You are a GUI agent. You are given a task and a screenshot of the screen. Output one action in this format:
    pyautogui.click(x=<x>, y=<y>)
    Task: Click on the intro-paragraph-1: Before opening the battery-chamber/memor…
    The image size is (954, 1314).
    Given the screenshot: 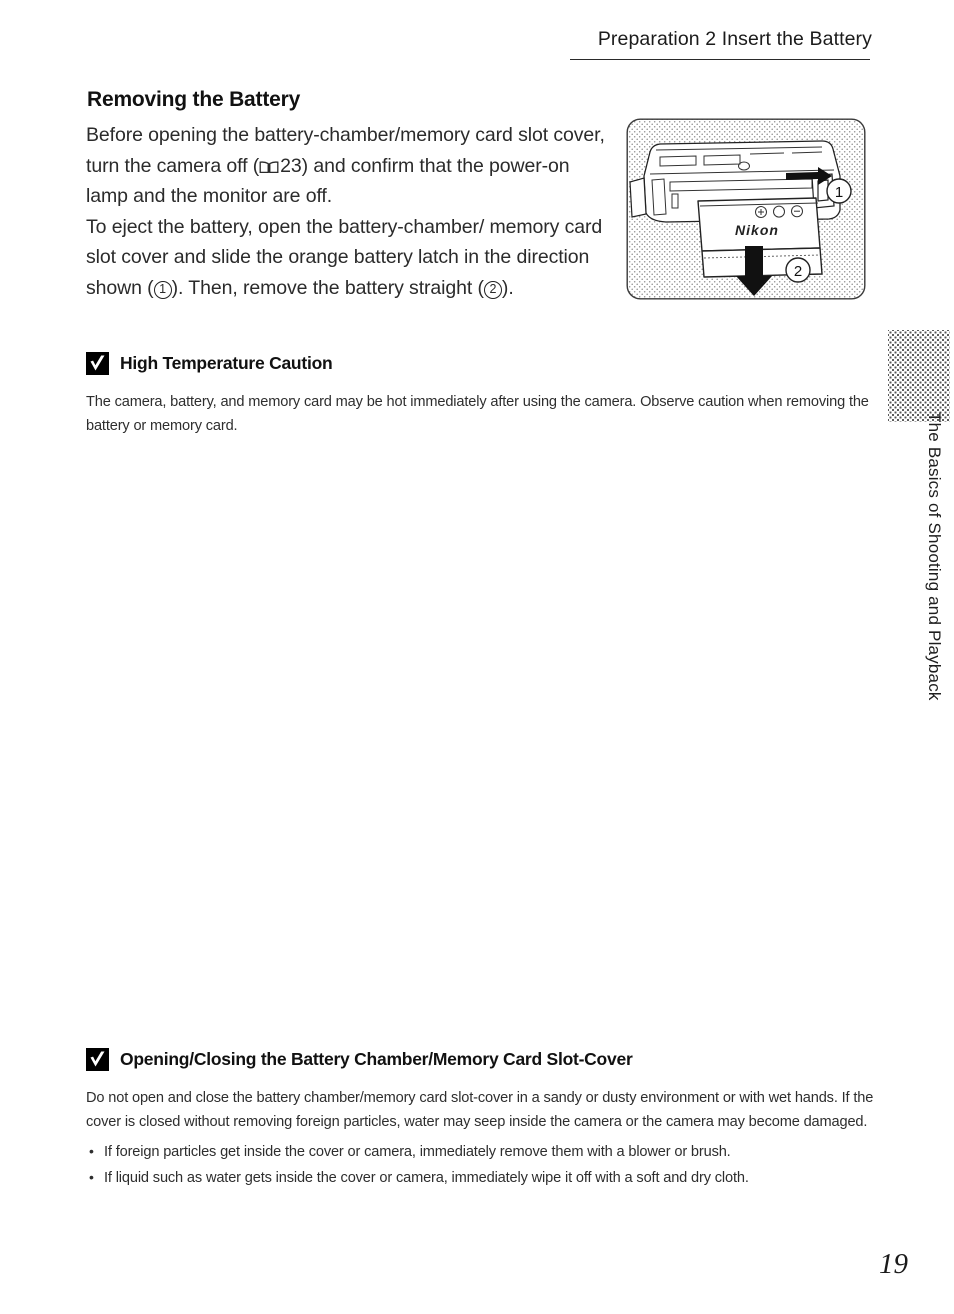 What is the action you would take?
    pyautogui.click(x=347, y=166)
    